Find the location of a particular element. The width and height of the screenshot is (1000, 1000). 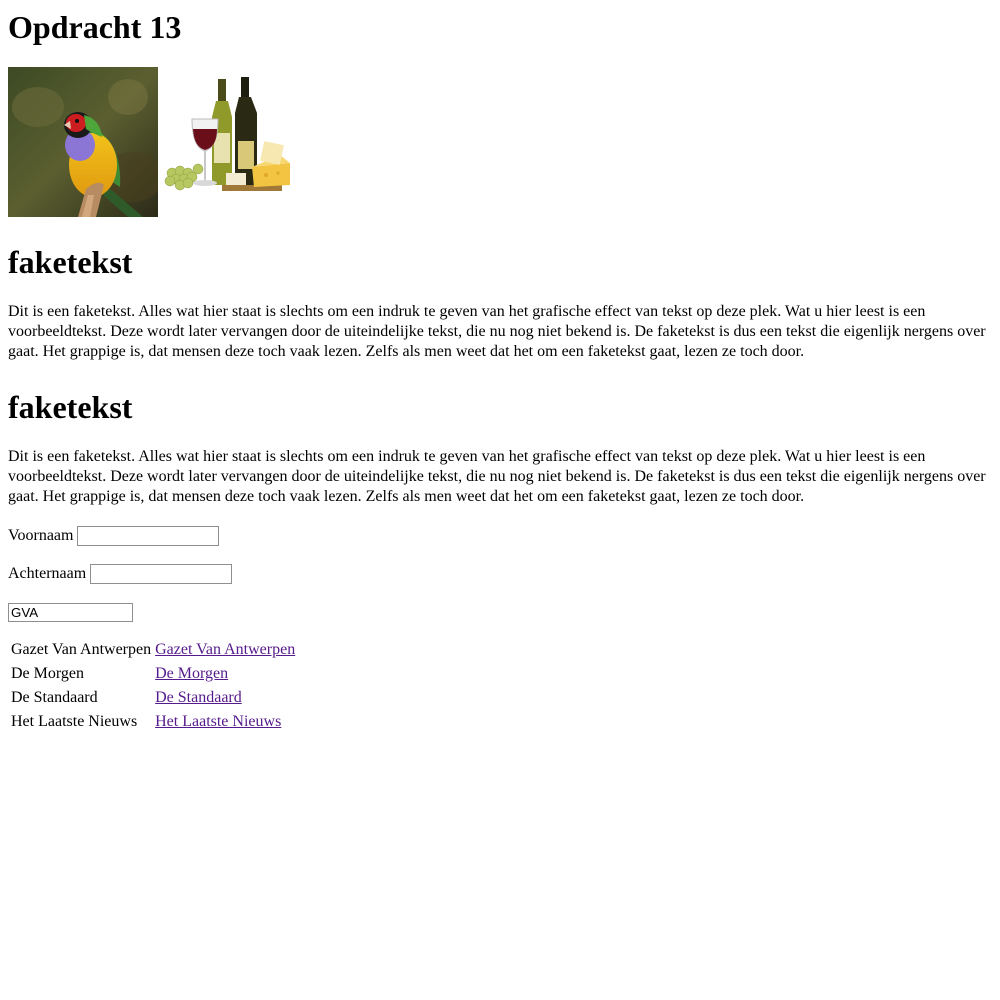

page-title: Opdracht 13 is located at coordinates (95, 27).